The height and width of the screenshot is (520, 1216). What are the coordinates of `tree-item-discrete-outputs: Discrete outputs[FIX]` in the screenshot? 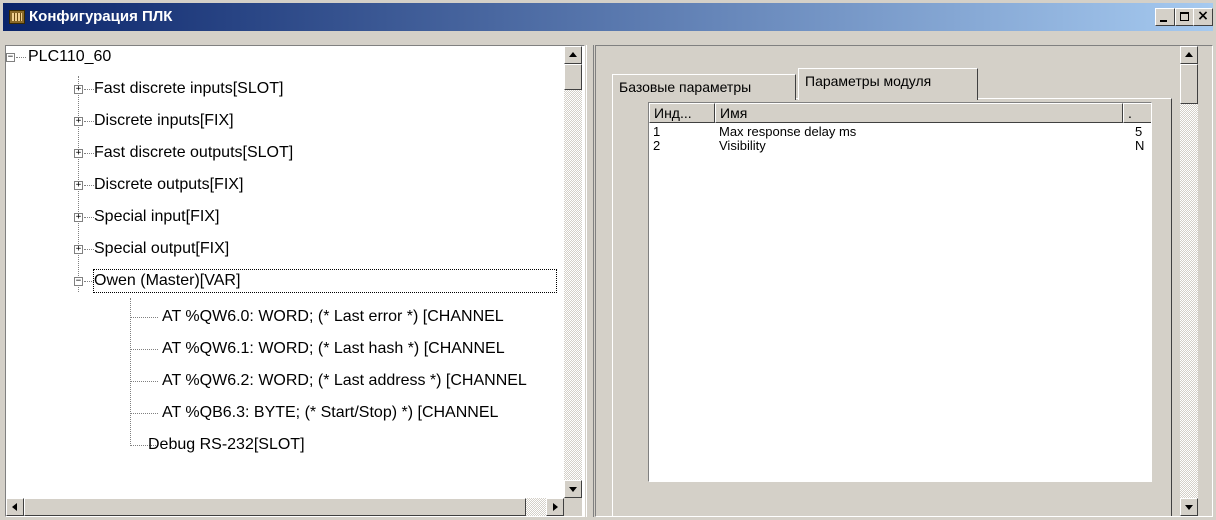 It's located at (168, 185).